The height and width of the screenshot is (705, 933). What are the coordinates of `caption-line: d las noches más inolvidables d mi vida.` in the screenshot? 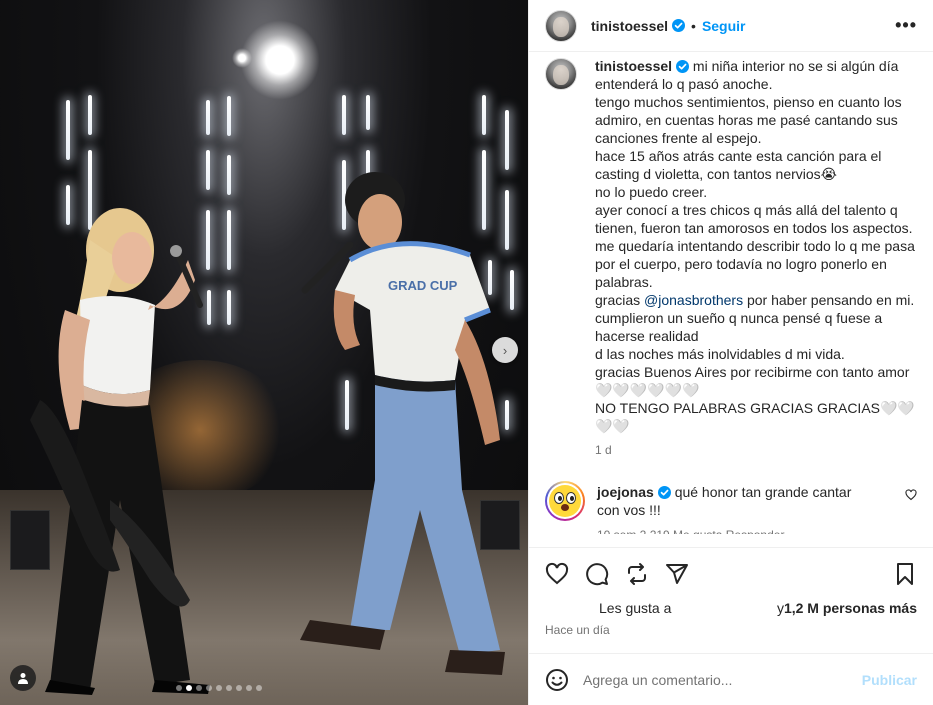 It's located at (720, 354).